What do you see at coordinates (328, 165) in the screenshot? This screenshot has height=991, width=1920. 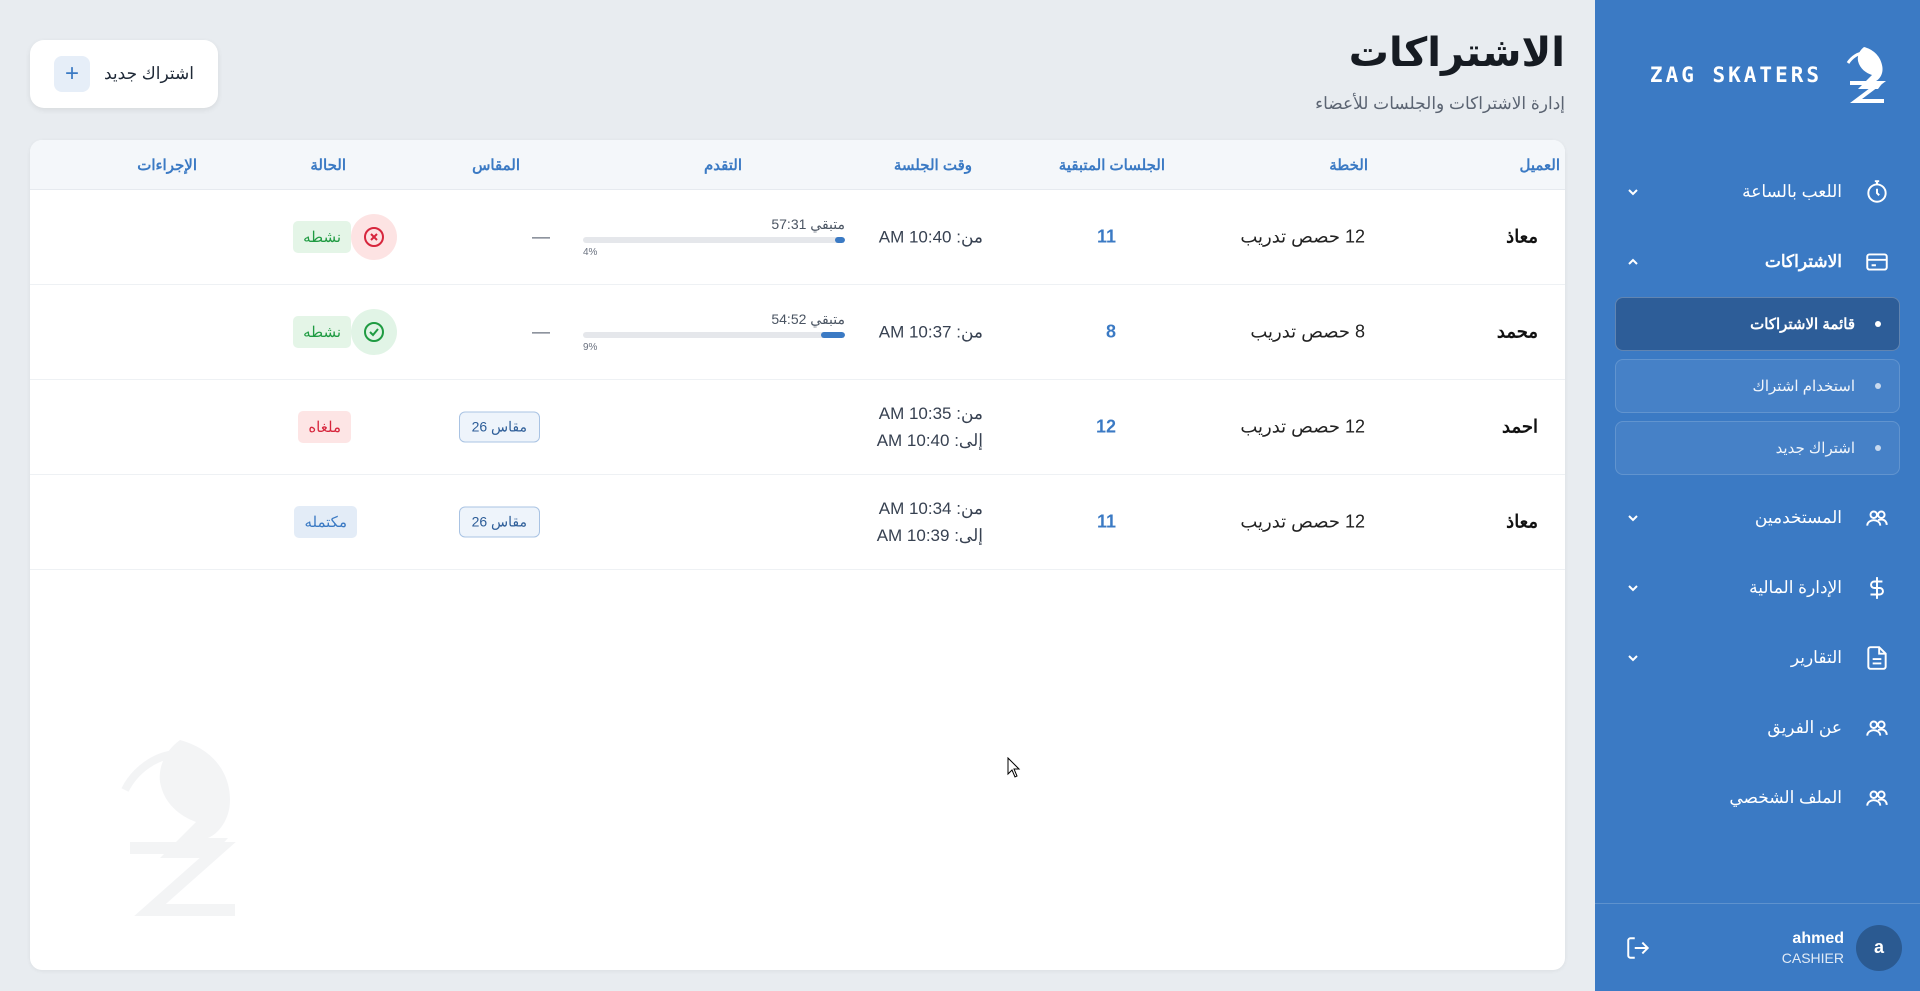 I see `col-status: الحالة` at bounding box center [328, 165].